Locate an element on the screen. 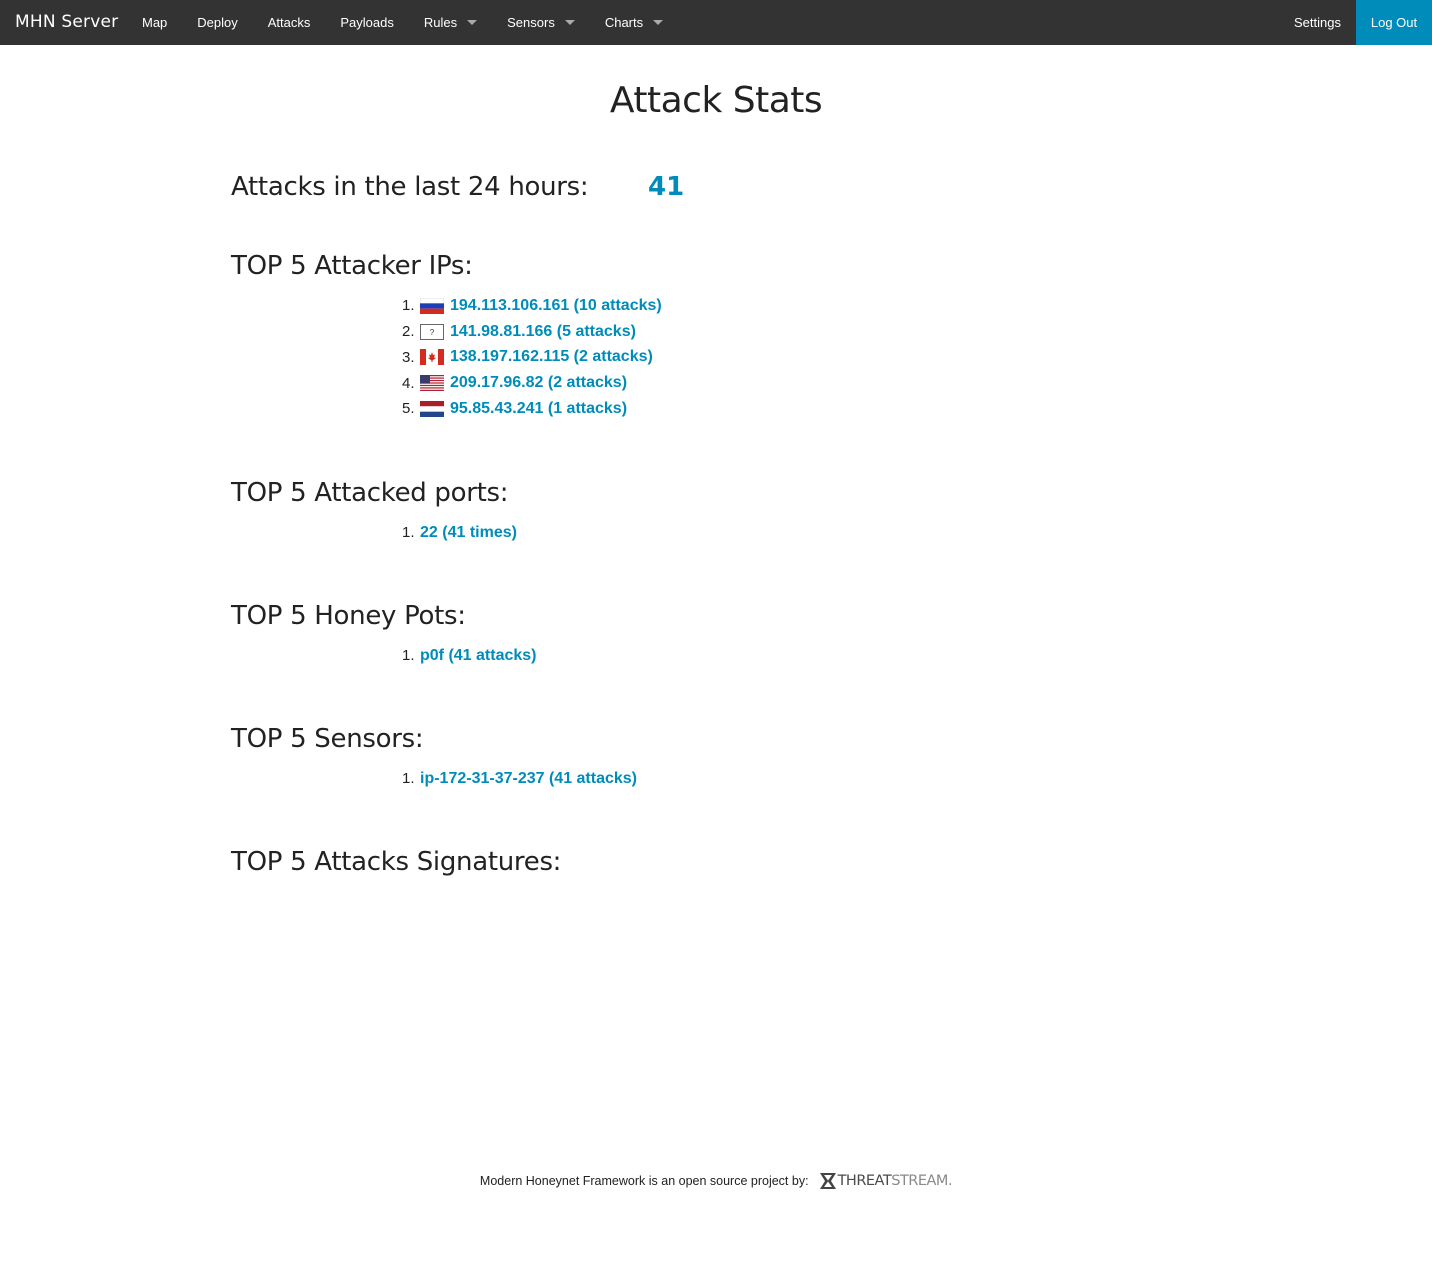  top-sensors-heading: TOP 5 Sensors: is located at coordinates (327, 739).